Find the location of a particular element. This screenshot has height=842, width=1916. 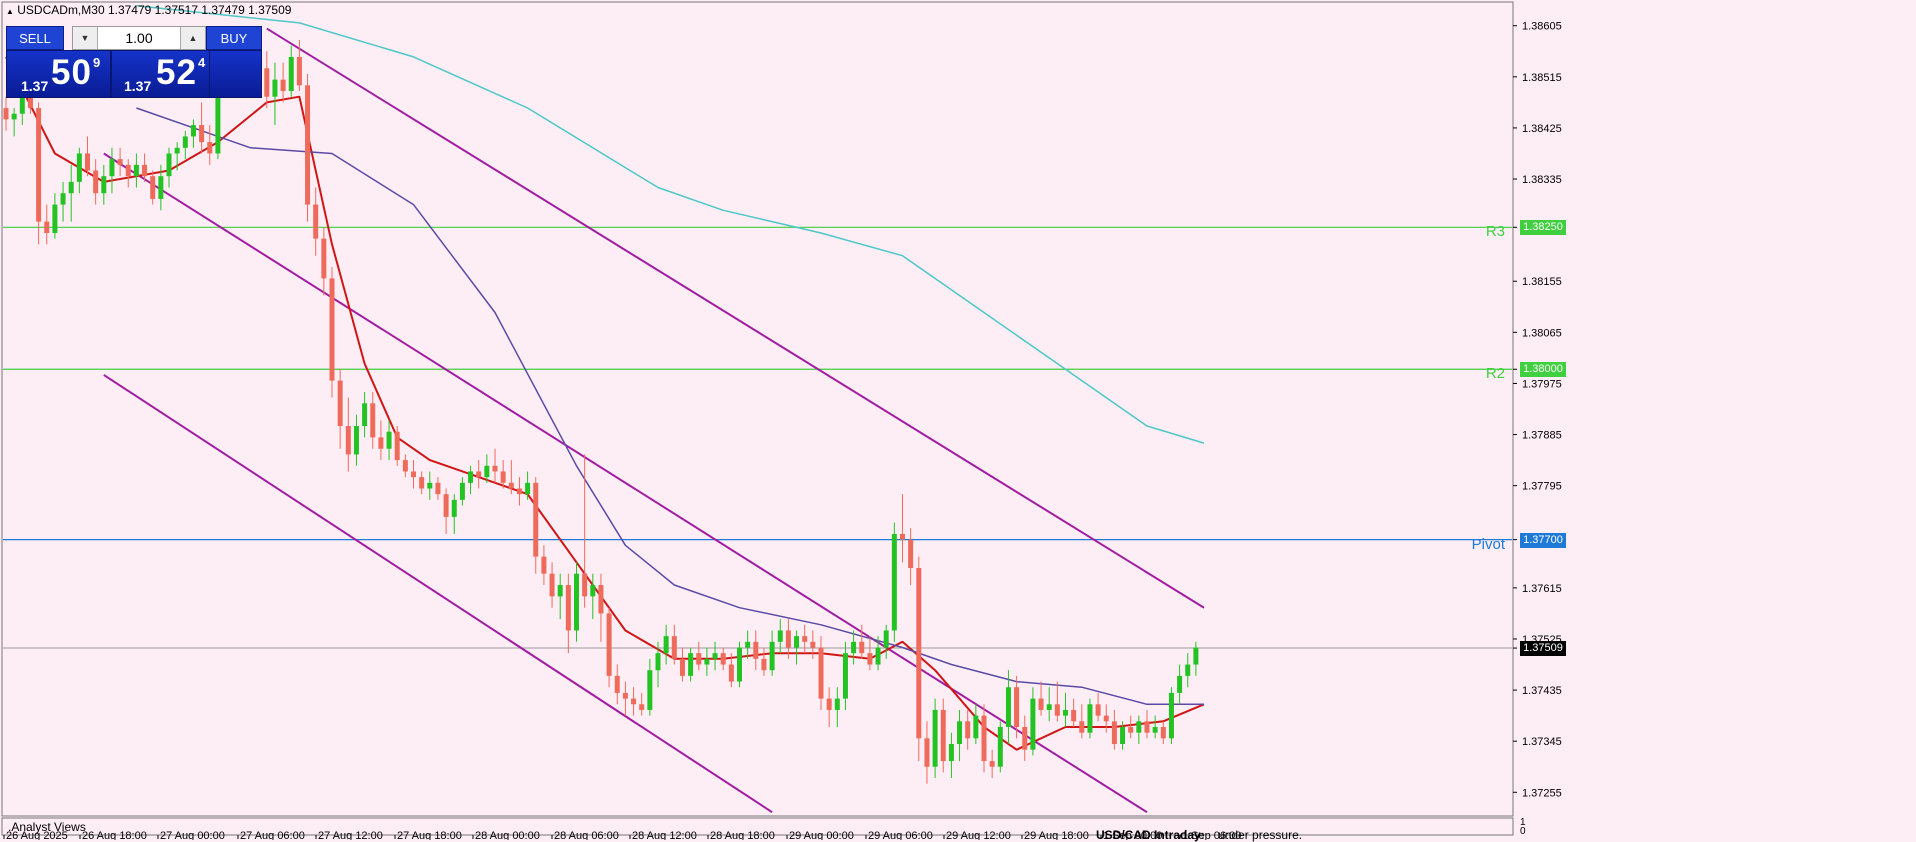

lot-size-field: ▼ 1.00 ▲ is located at coordinates (139, 38).